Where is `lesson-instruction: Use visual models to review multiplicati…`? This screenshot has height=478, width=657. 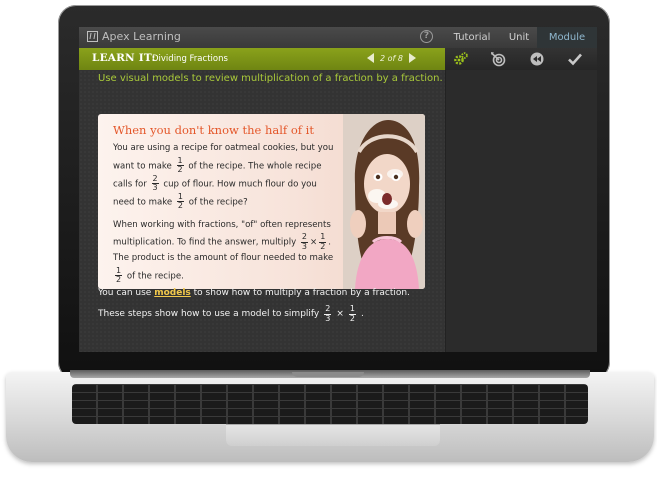 lesson-instruction: Use visual models to review multiplicati… is located at coordinates (270, 78).